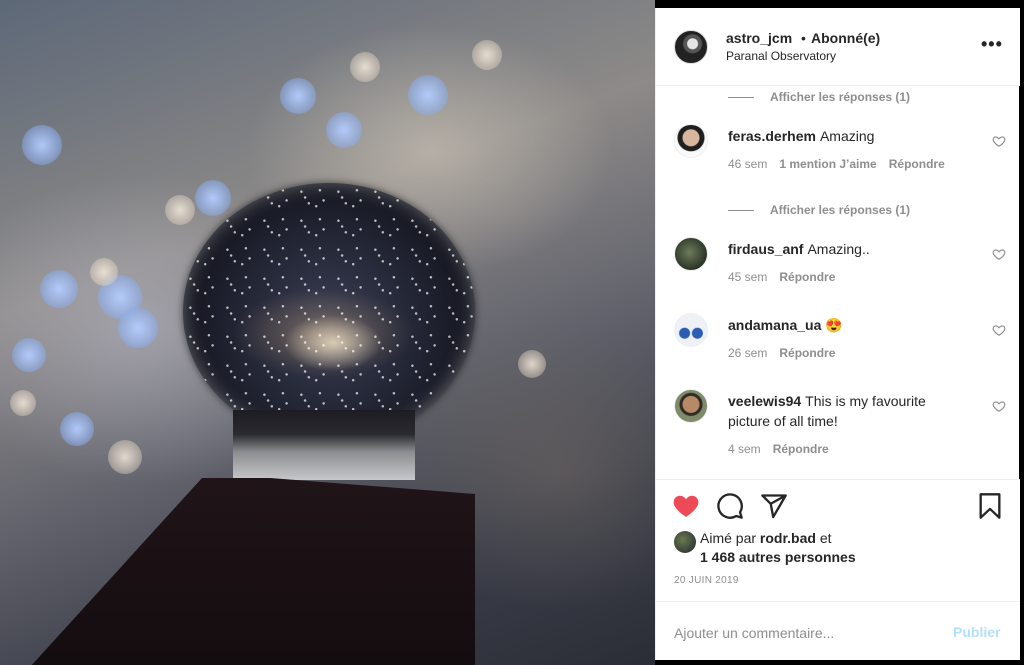 The height and width of the screenshot is (665, 1024). I want to click on pedestal, so click(247, 571).